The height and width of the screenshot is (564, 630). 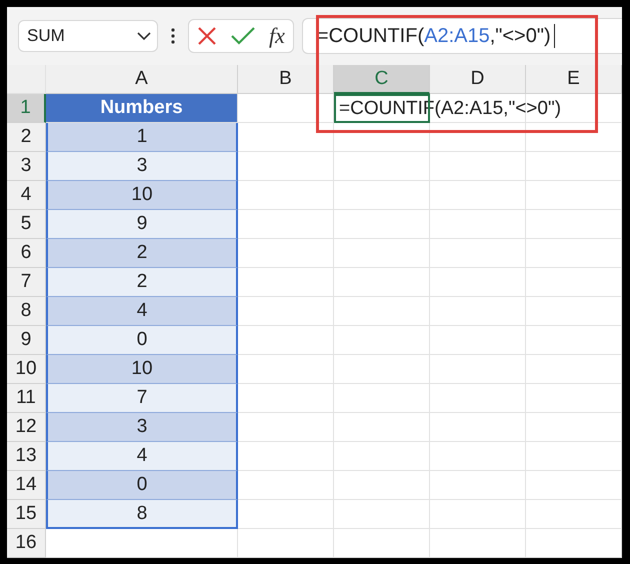 I want to click on row-header: 12, so click(x=26, y=427).